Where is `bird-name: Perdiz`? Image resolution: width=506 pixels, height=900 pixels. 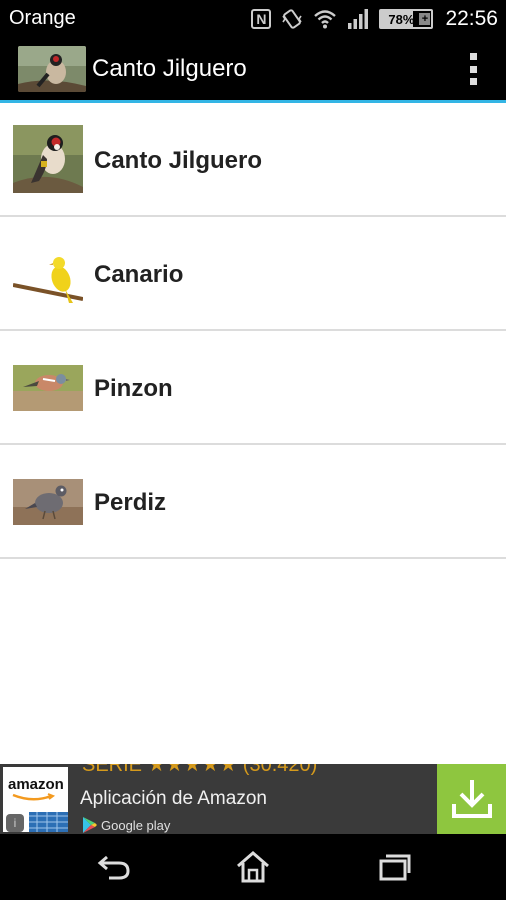
bird-name: Perdiz is located at coordinates (130, 502).